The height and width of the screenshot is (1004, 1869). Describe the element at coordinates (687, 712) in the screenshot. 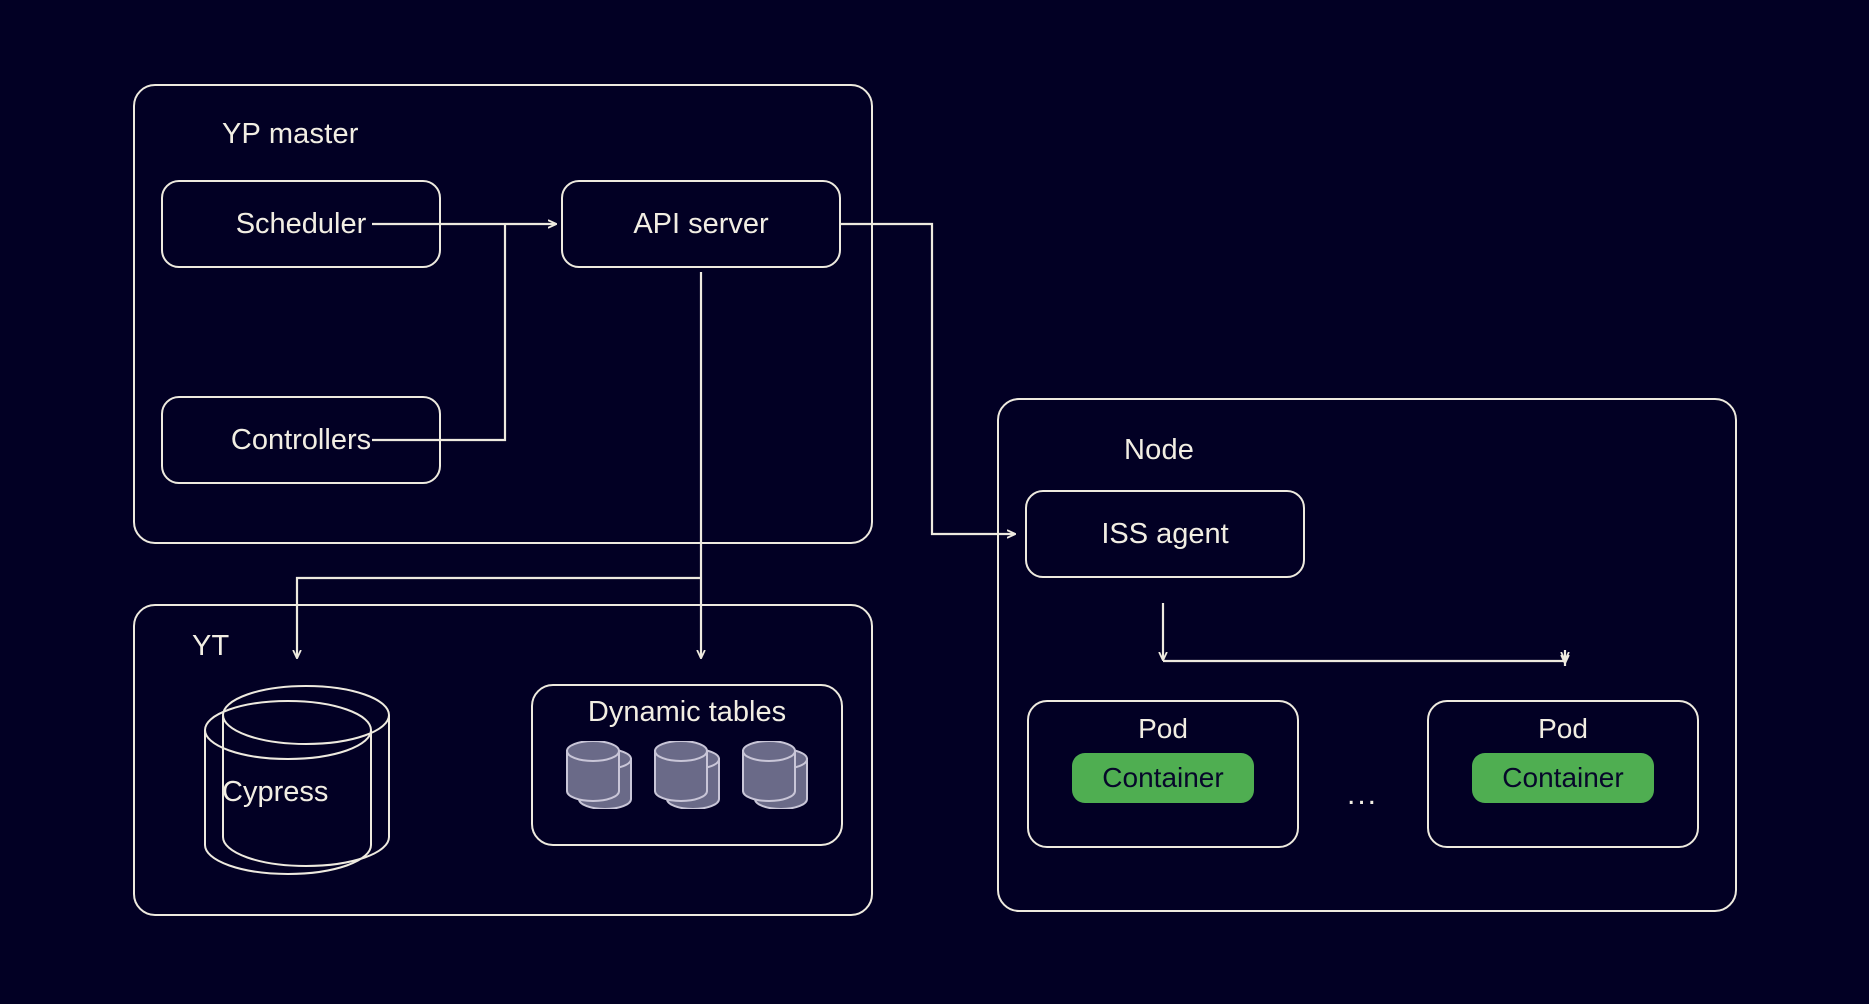

I see `dynamic-tables-label: Dynamic tables` at that location.